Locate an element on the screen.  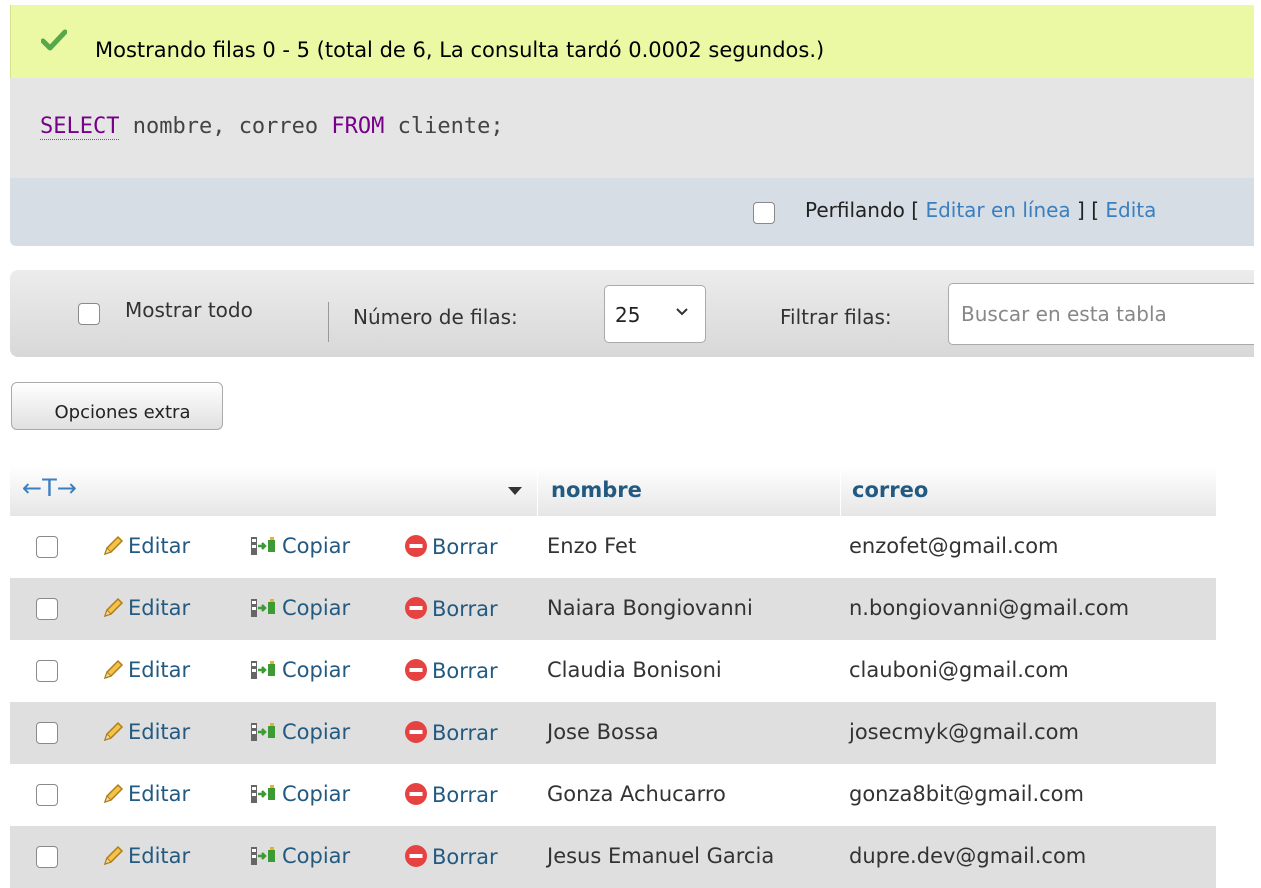
cell-correo: dupre.dev@gmail.com is located at coordinates (968, 856).